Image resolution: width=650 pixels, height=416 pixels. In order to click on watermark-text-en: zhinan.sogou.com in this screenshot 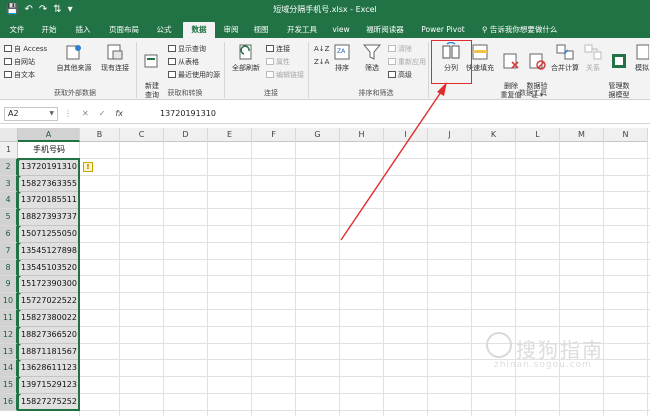, I will do `click(543, 365)`.